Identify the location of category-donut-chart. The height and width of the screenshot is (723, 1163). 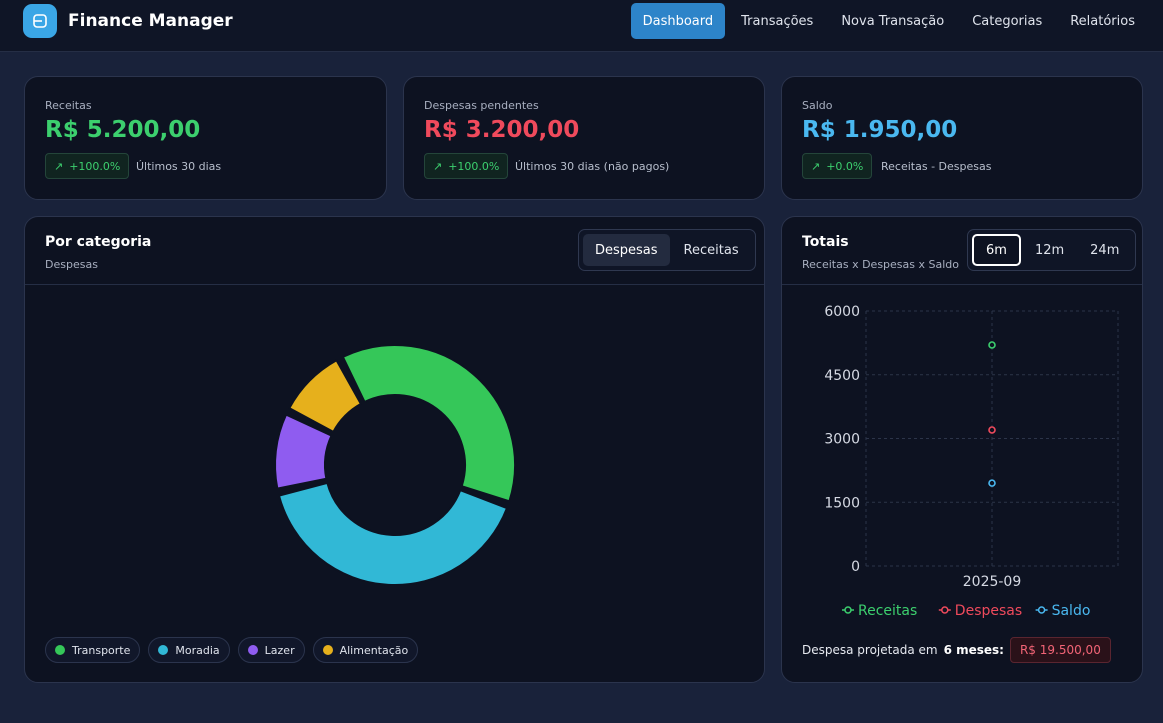
(395, 465).